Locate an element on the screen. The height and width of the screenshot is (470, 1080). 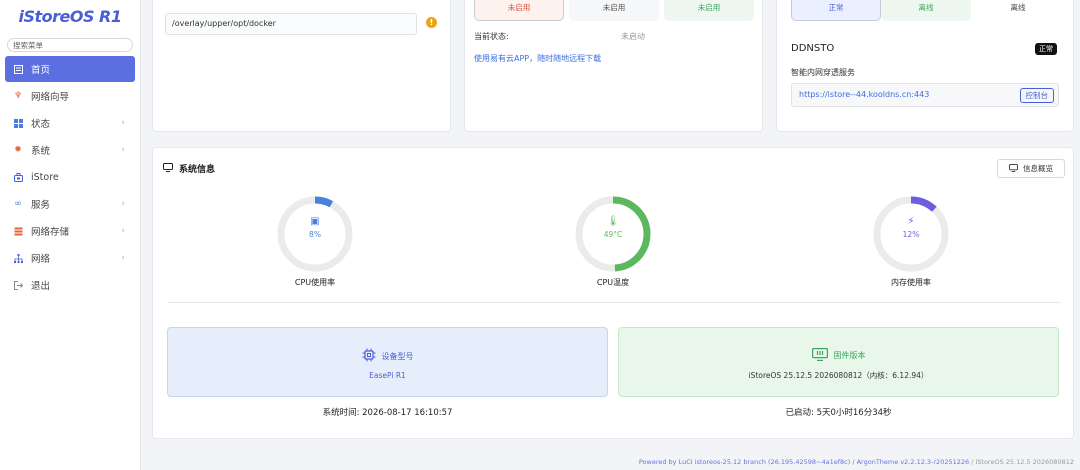
warning-icon: ! is located at coordinates (431, 22).